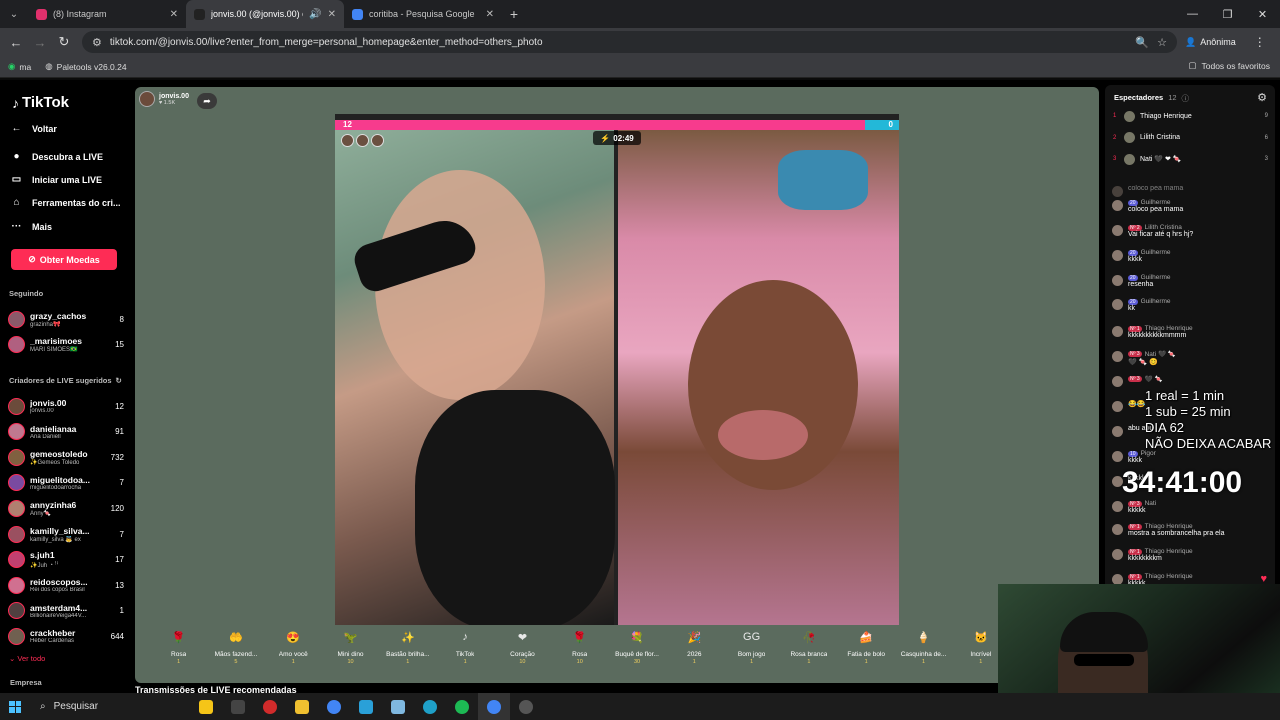 The image size is (1280, 720). What do you see at coordinates (40, 102) in the screenshot?
I see `tiktok-logo: ♪ TikTok` at bounding box center [40, 102].